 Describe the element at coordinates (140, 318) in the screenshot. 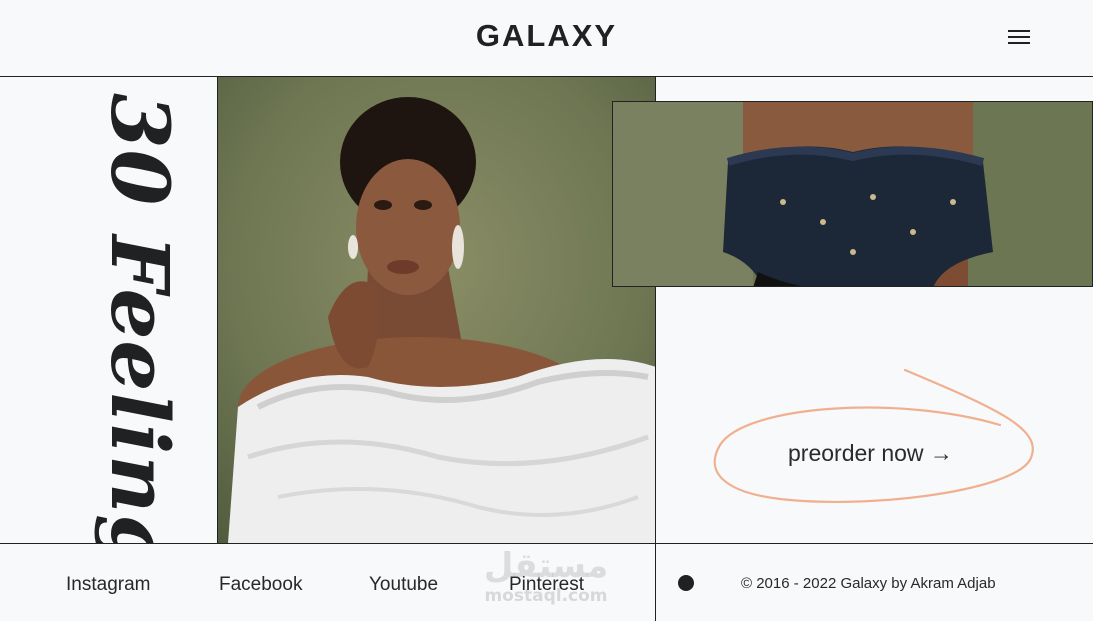

I see `vertical-title: 30 Feelings` at that location.